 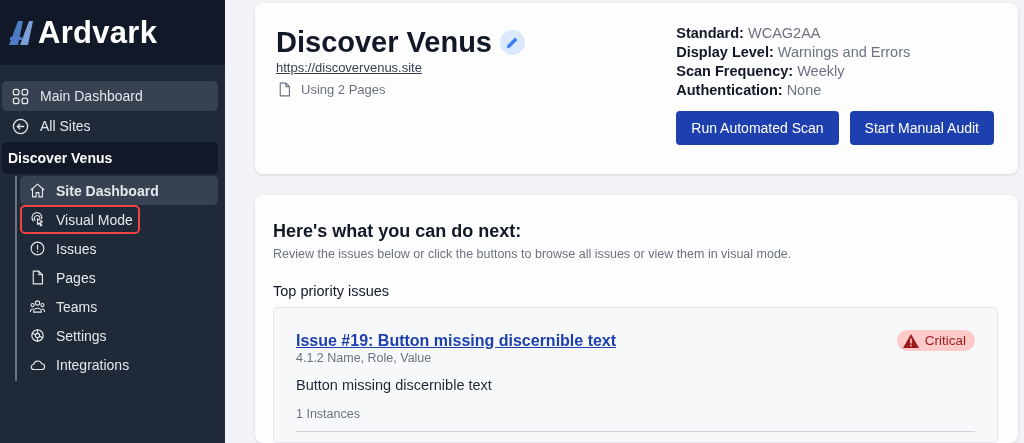 I want to click on sidebar-item: All Sites, so click(x=110, y=126).